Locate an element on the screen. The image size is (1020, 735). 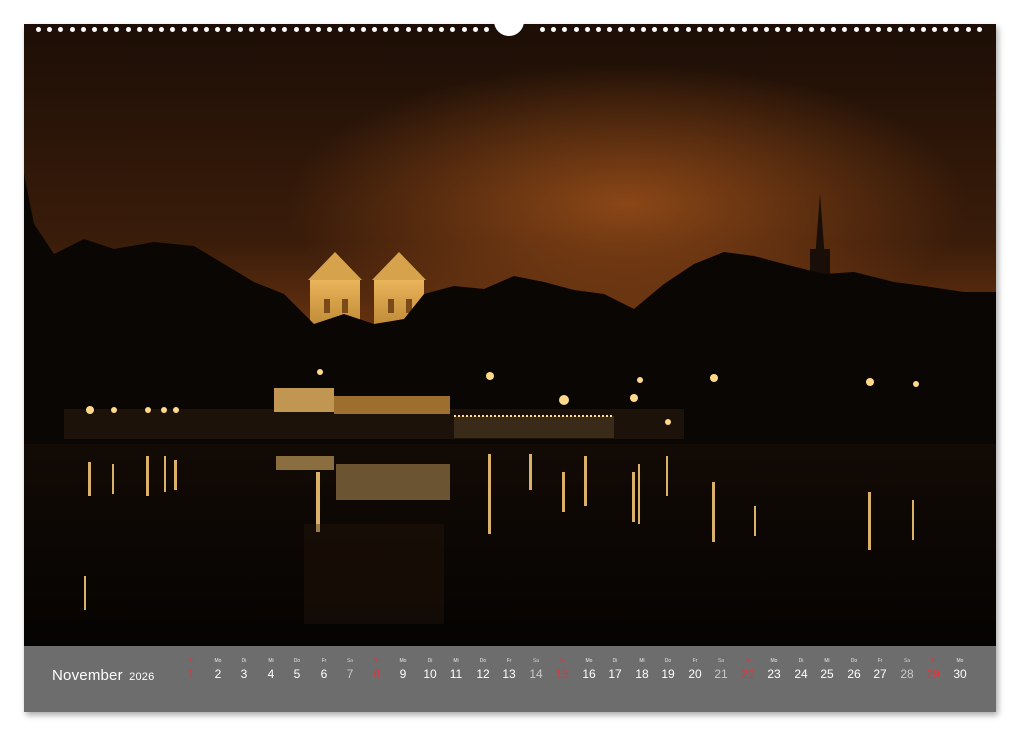
day-number: 16 is located at coordinates (589, 674).